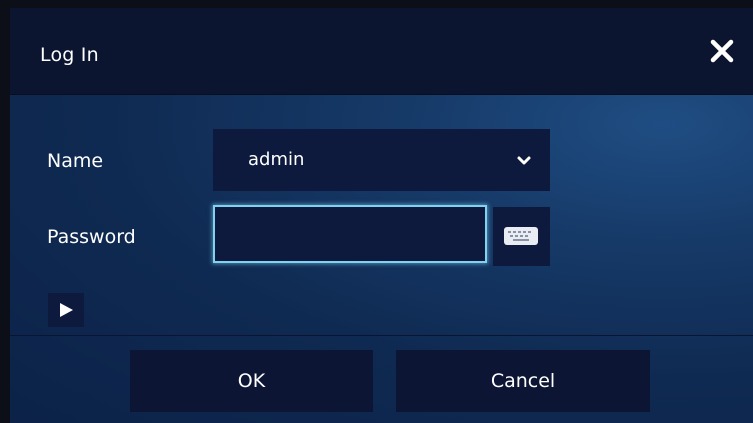 This screenshot has height=423, width=753. I want to click on dialog-title: Log In, so click(69, 55).